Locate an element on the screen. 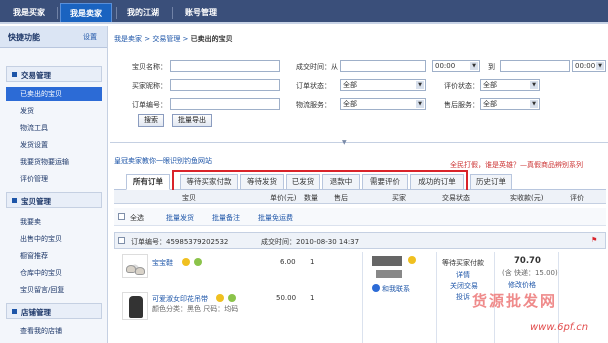 The height and width of the screenshot is (343, 608). item-name: 宝宝鞋 is located at coordinates (162, 263).